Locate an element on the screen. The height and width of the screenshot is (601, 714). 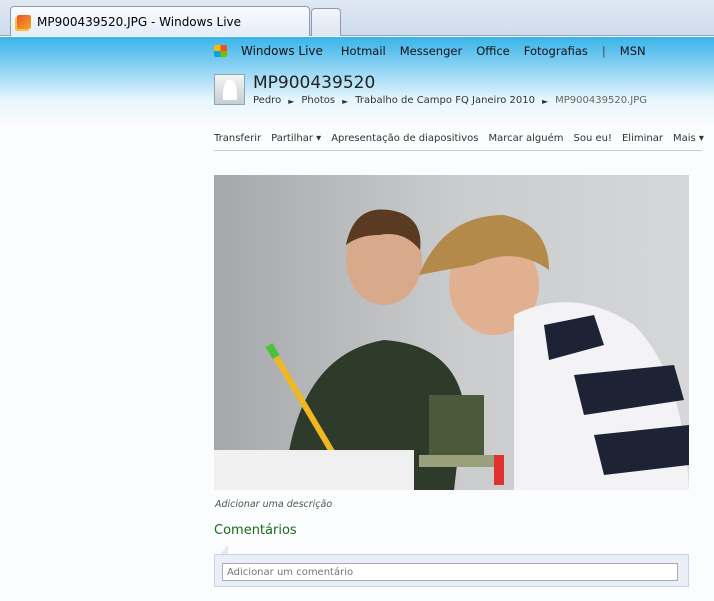
its-me-button: Sou eu! is located at coordinates (593, 141).